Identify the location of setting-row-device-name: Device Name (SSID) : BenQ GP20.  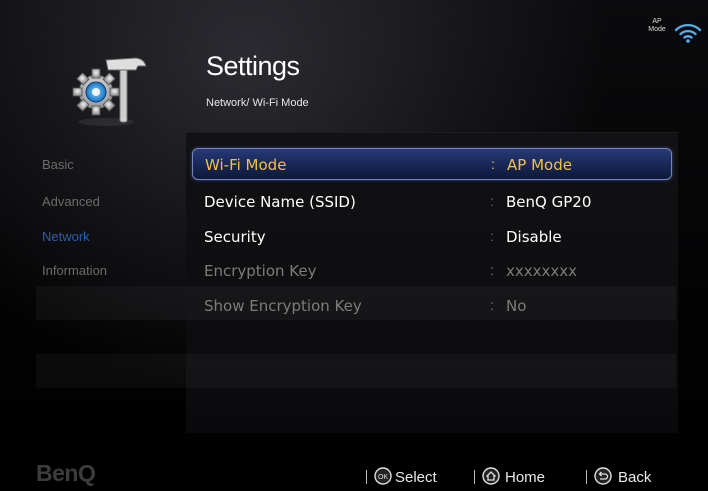
(432, 201).